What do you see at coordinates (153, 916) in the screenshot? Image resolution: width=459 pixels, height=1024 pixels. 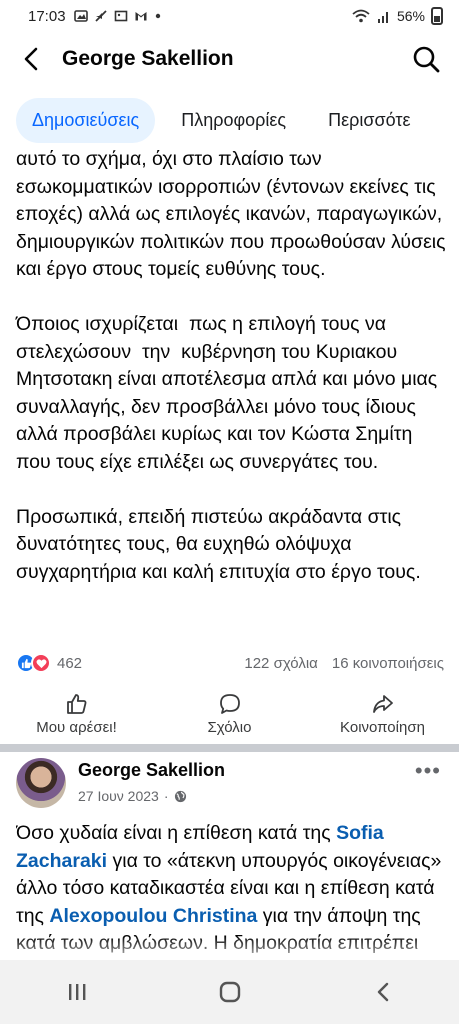 I see `mention-link: Alexopoulou Christina` at bounding box center [153, 916].